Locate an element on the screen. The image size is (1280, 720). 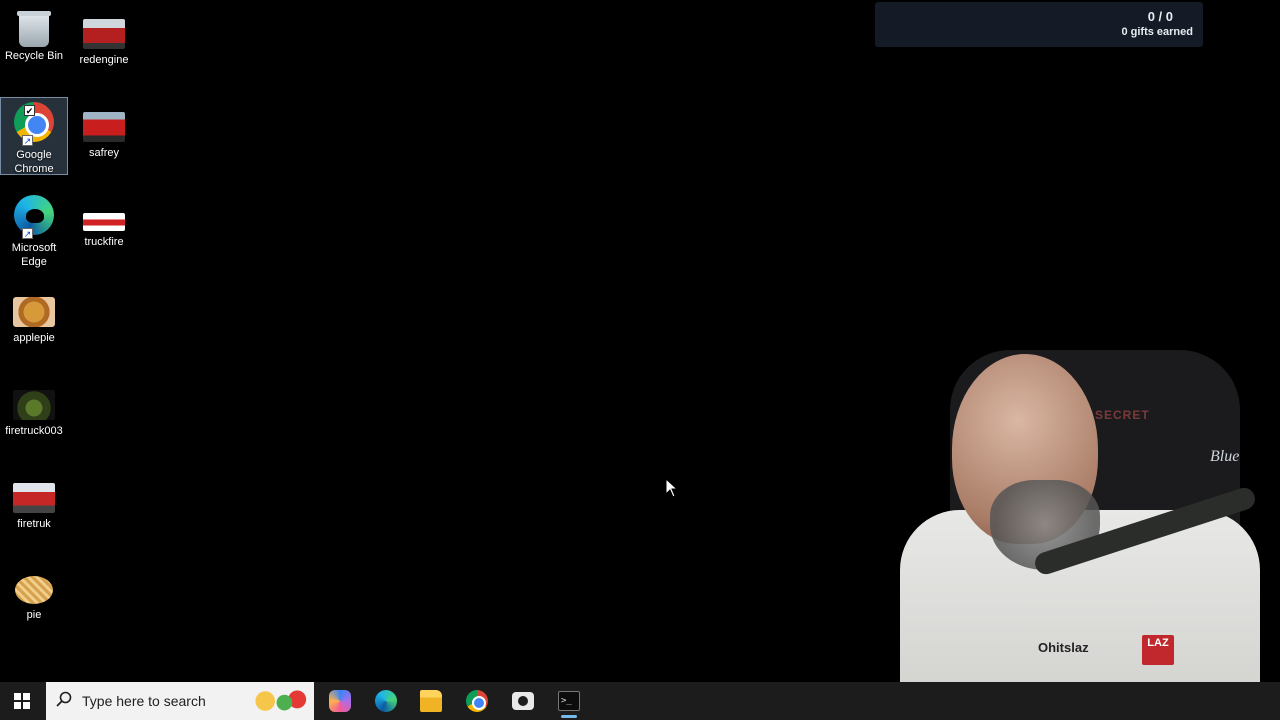
desktop-icon-label: pie is located at coordinates (34, 615).